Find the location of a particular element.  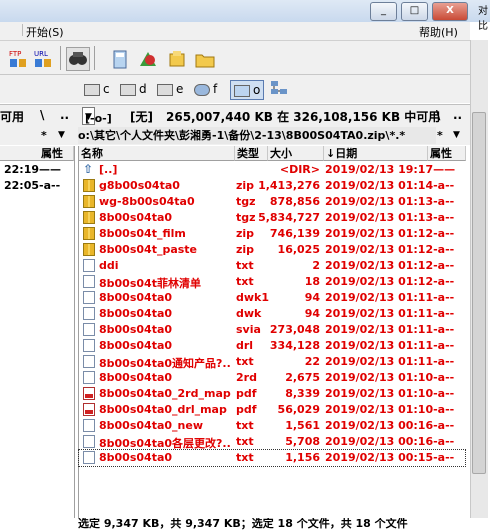

file-size: 22 is located at coordinates (312, 361).